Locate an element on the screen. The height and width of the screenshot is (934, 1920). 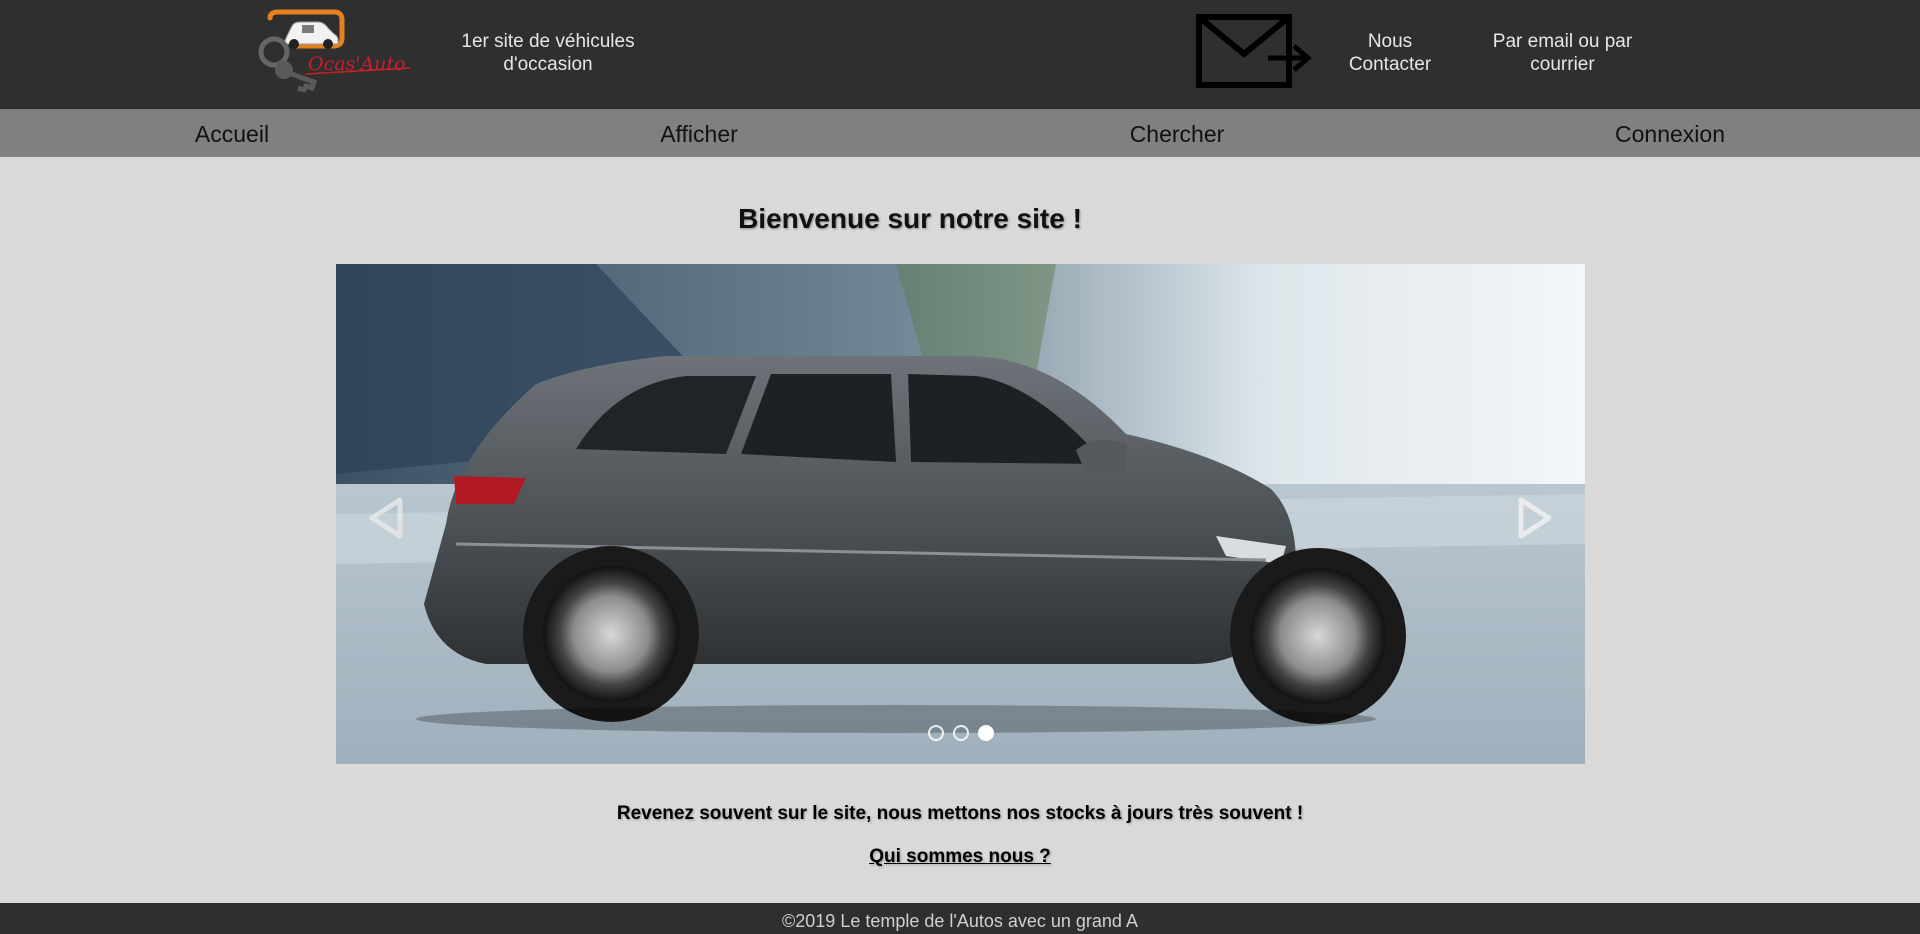
nav-item-afficher: Afficher is located at coordinates (699, 133).